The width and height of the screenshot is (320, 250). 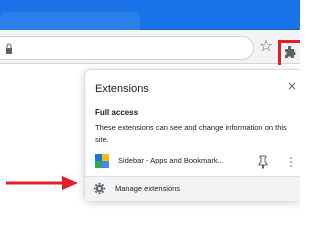 I want to click on browser-toolbar: ☆, so click(x=150, y=47).